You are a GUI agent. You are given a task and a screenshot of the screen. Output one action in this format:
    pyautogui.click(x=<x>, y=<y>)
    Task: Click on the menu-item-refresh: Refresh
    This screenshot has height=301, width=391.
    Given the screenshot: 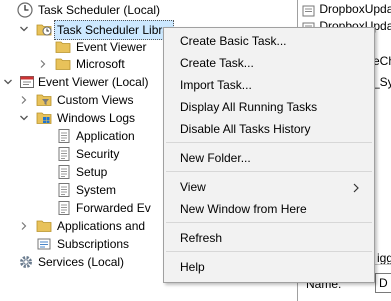 What is the action you would take?
    pyautogui.click(x=201, y=238)
    